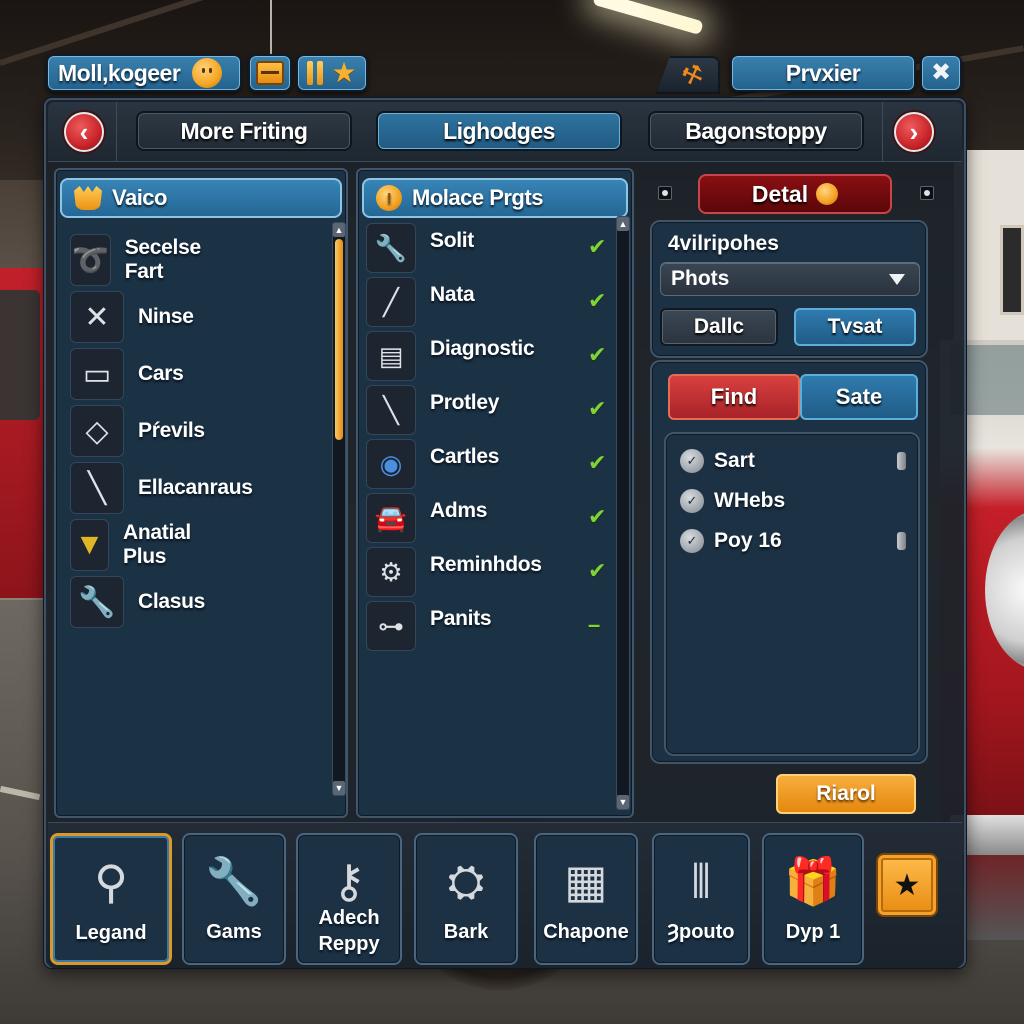 The height and width of the screenshot is (1024, 1024). Describe the element at coordinates (780, 193) in the screenshot. I see `detail-title: Detal` at that location.